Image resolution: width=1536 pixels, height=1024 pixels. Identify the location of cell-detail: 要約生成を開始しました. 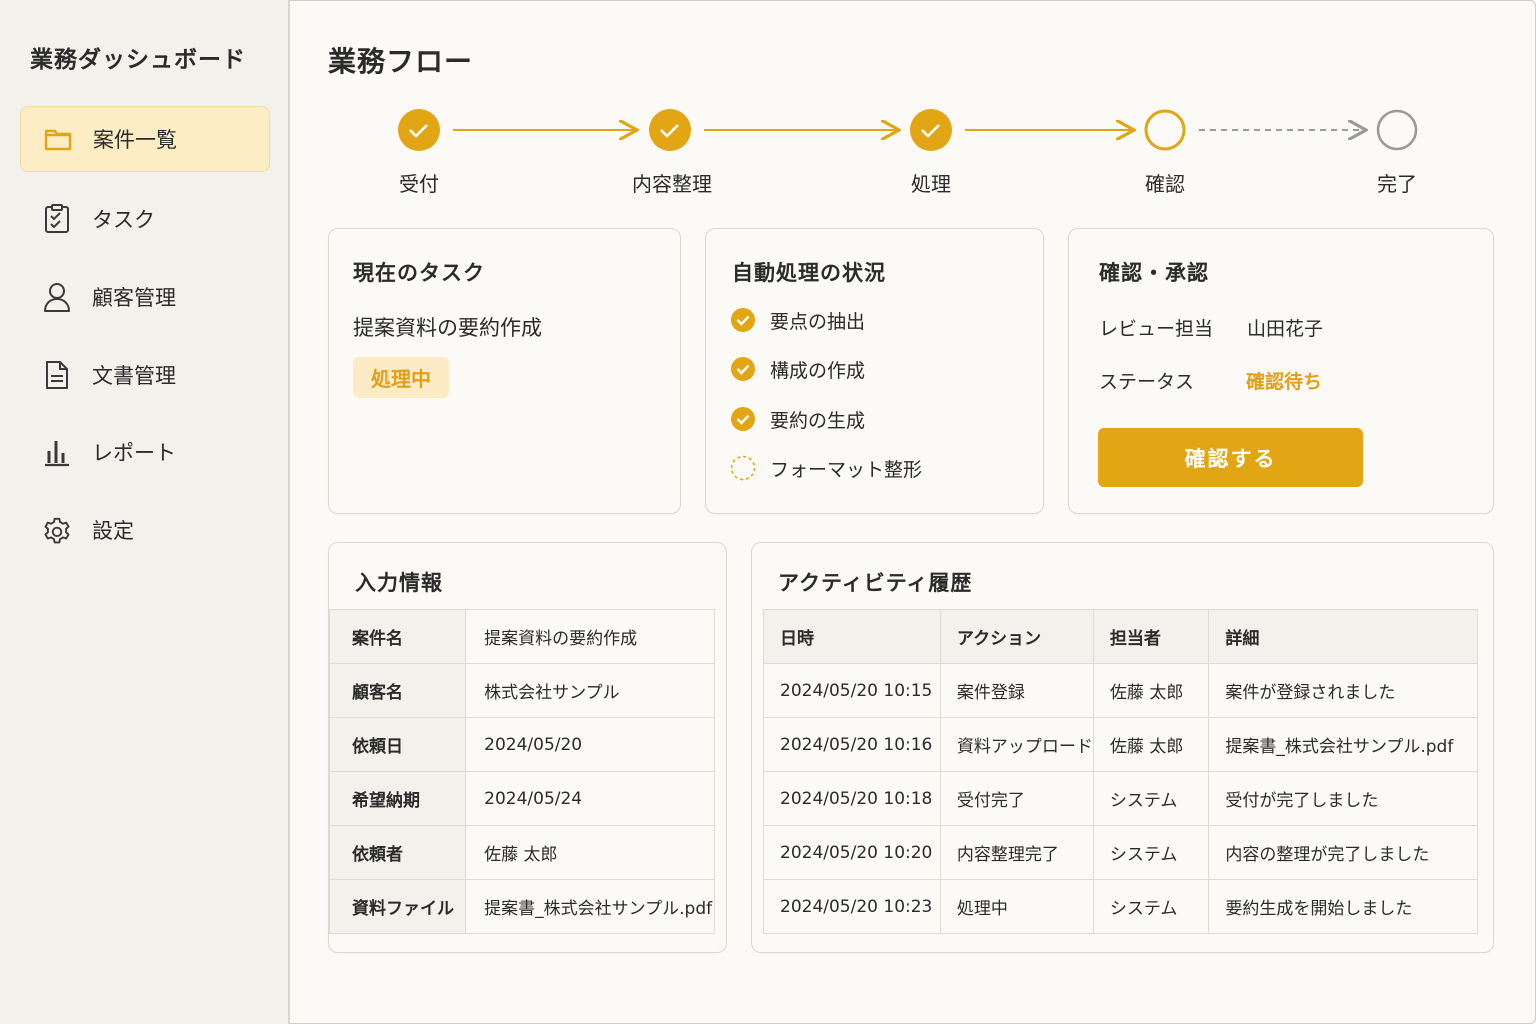
(1343, 906).